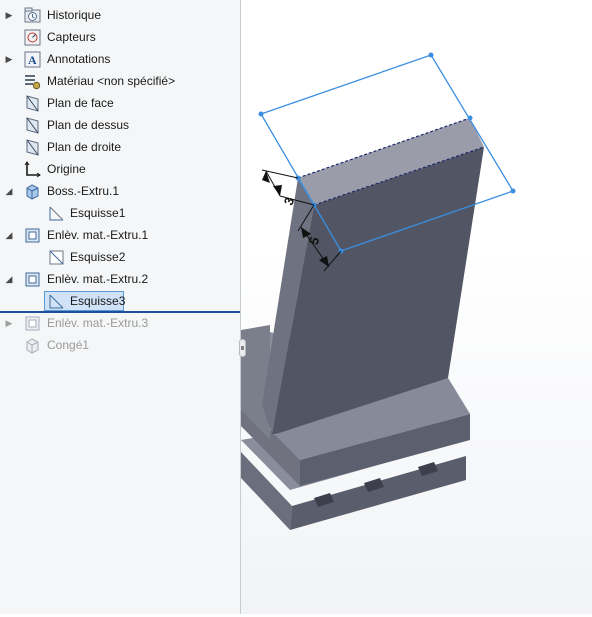  Describe the element at coordinates (98, 279) in the screenshot. I see `tree-item-label: Enlèv. mat.-Extru.2` at that location.